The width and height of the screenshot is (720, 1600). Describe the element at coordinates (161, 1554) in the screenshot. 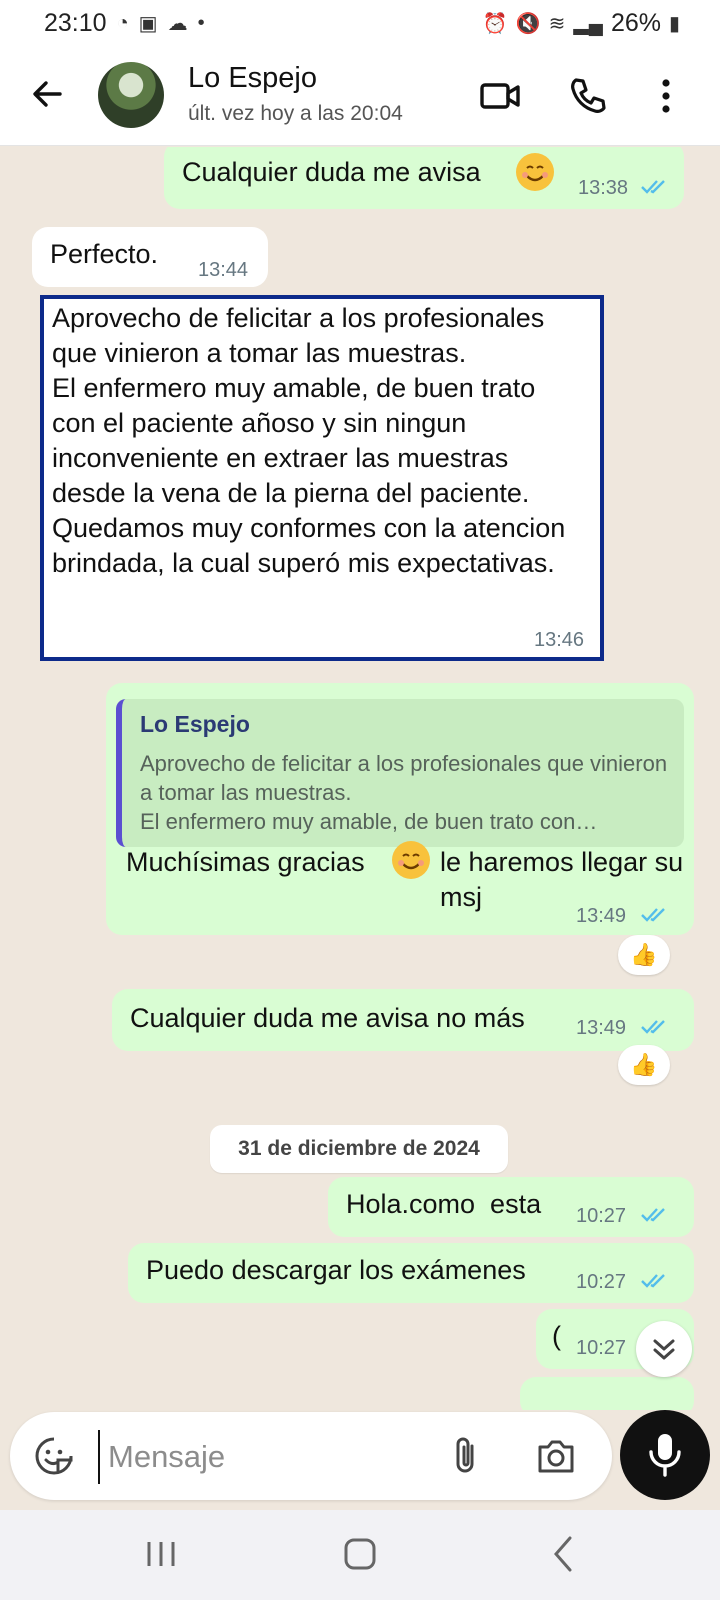

I see `recent-apps-icon` at that location.